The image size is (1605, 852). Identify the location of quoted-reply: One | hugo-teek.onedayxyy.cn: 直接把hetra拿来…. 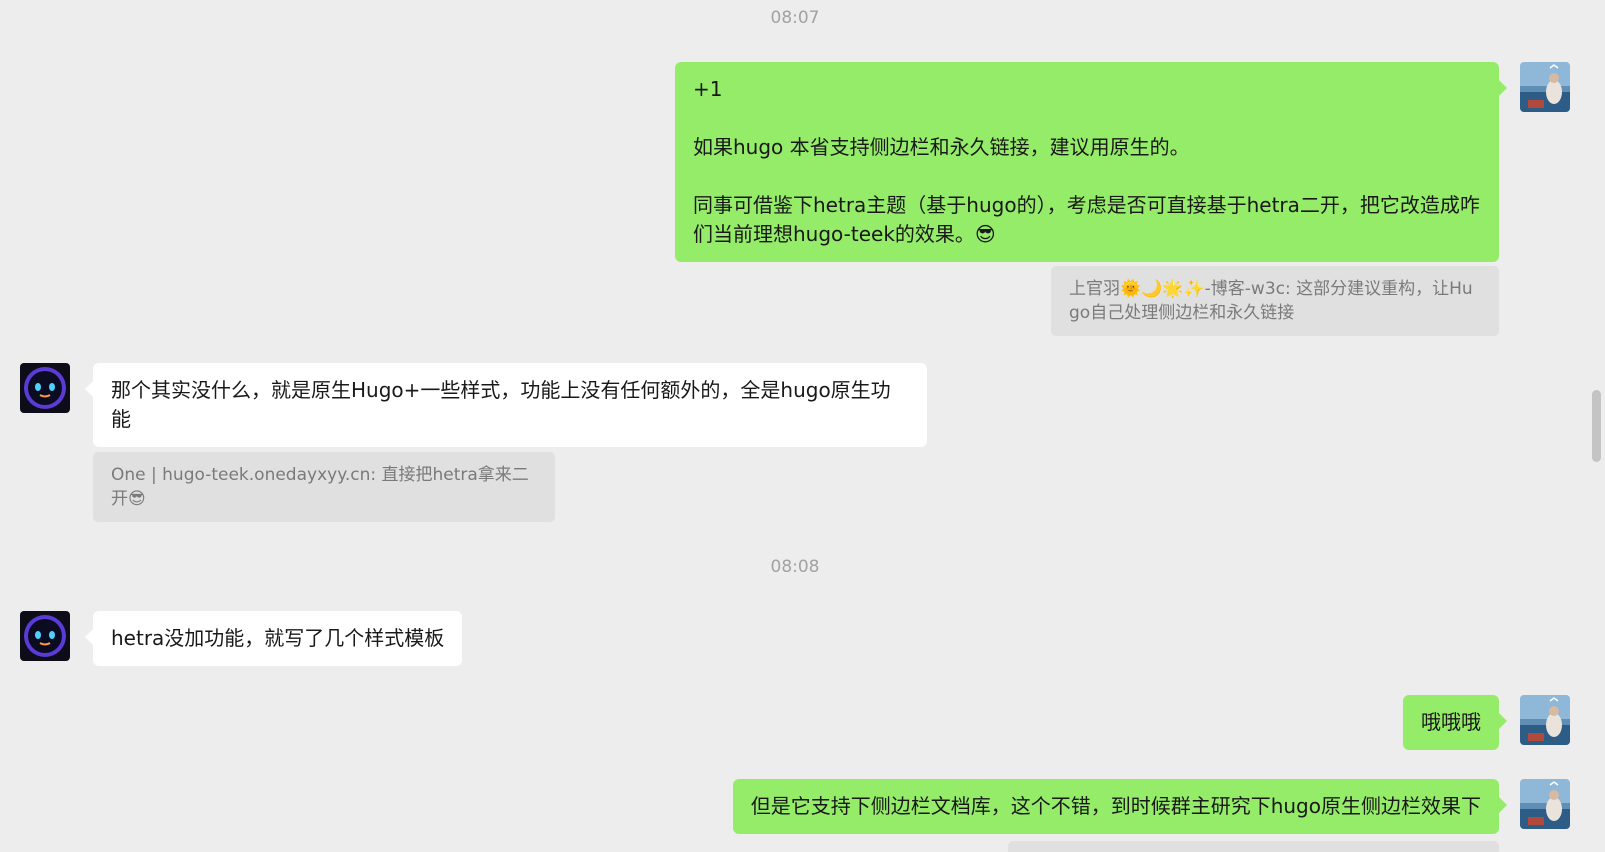
(324, 487).